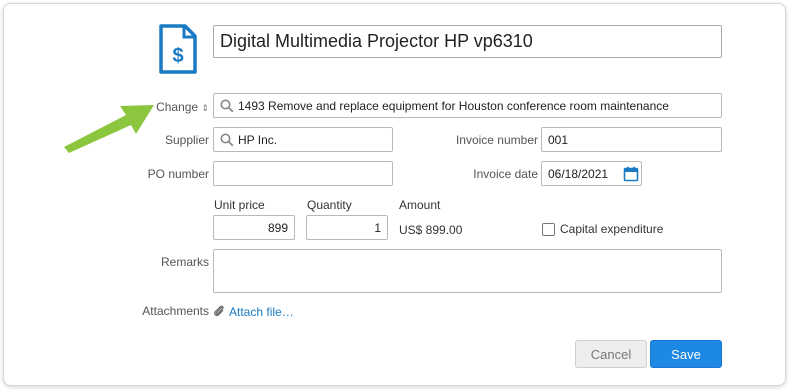 This screenshot has width=790, height=390. I want to click on remarks-label: Remarks, so click(184, 262).